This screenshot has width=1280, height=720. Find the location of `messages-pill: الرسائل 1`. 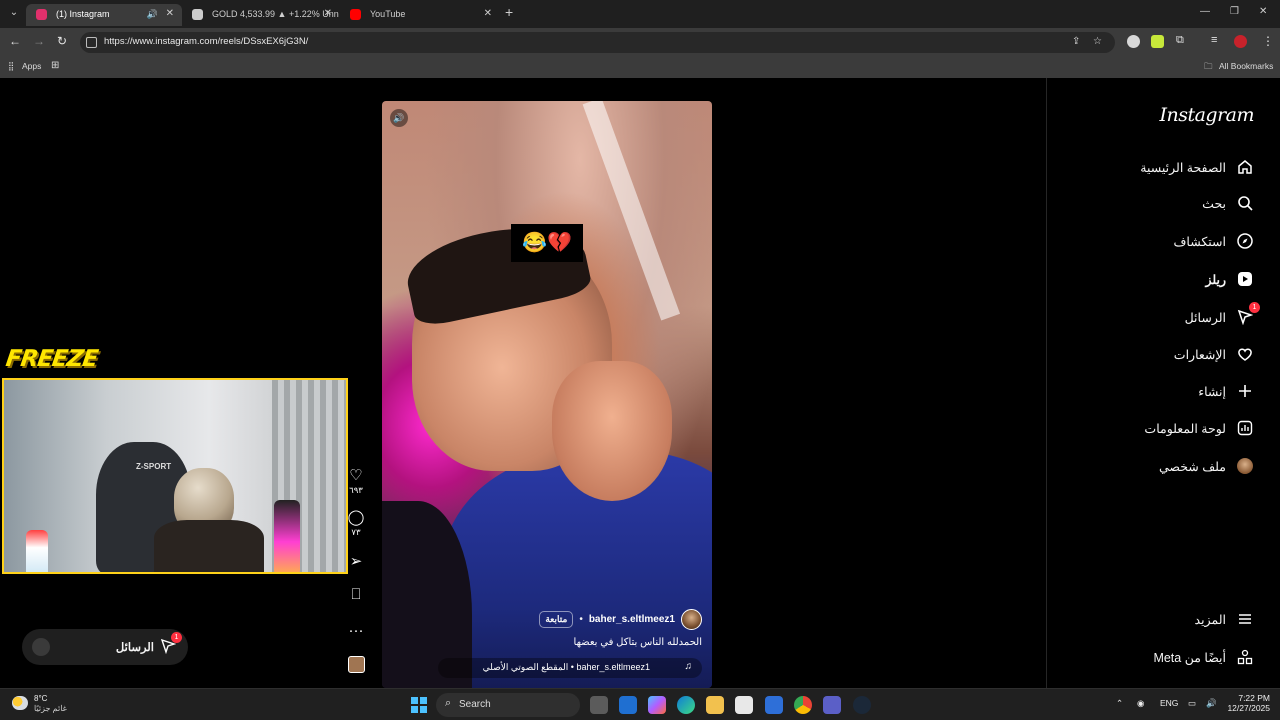

messages-pill: الرسائل 1 is located at coordinates (105, 647).